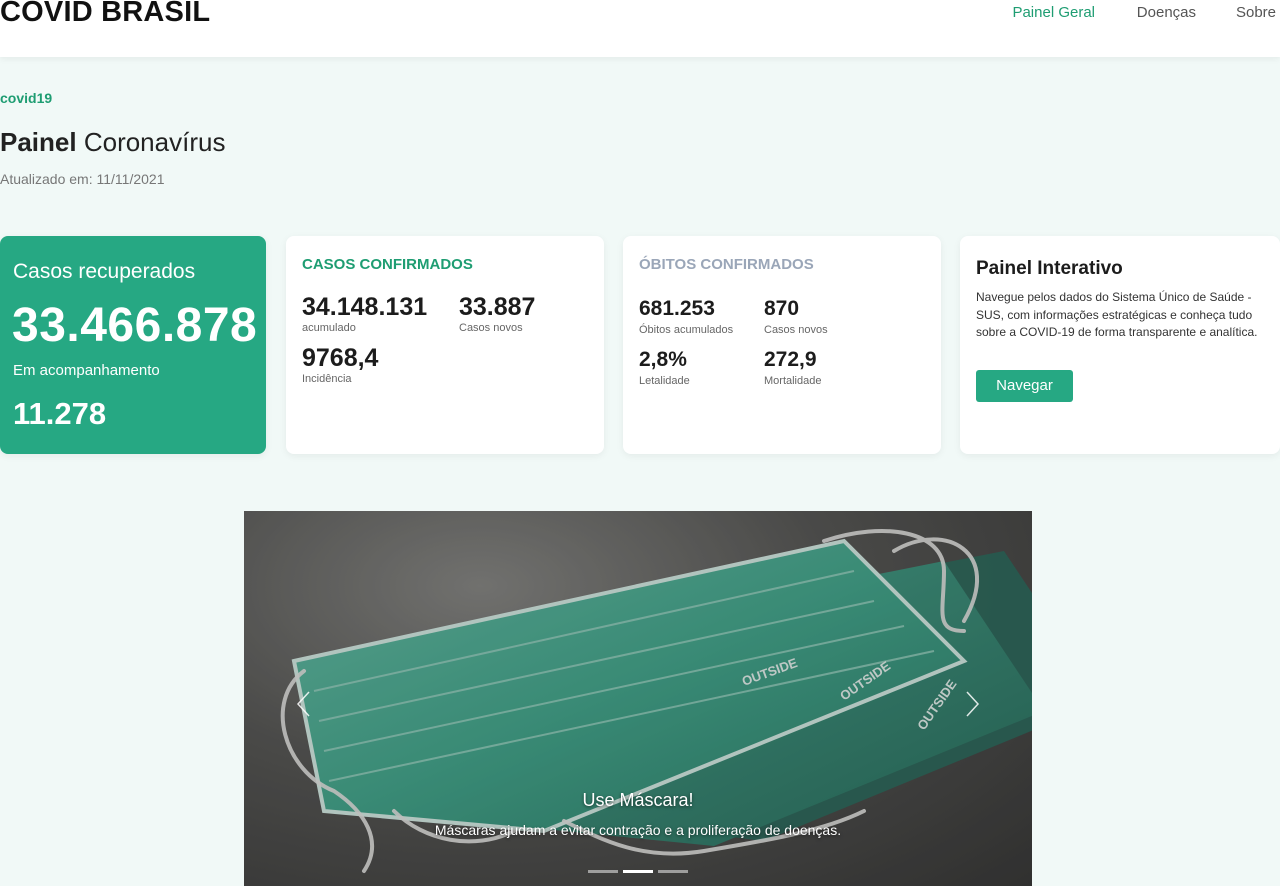  I want to click on deaths-accumulated-stat: 681.253 Óbitos acumulados, so click(686, 316).